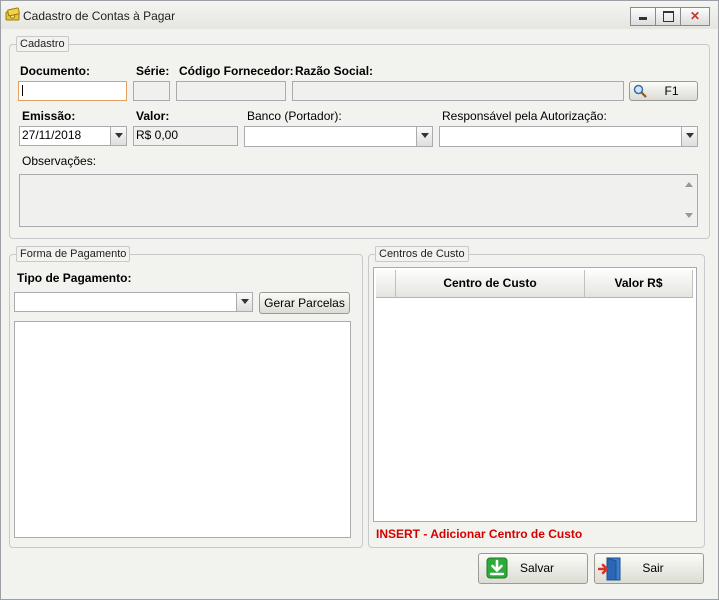 The height and width of the screenshot is (600, 719). I want to click on maximize-button, so click(668, 16).